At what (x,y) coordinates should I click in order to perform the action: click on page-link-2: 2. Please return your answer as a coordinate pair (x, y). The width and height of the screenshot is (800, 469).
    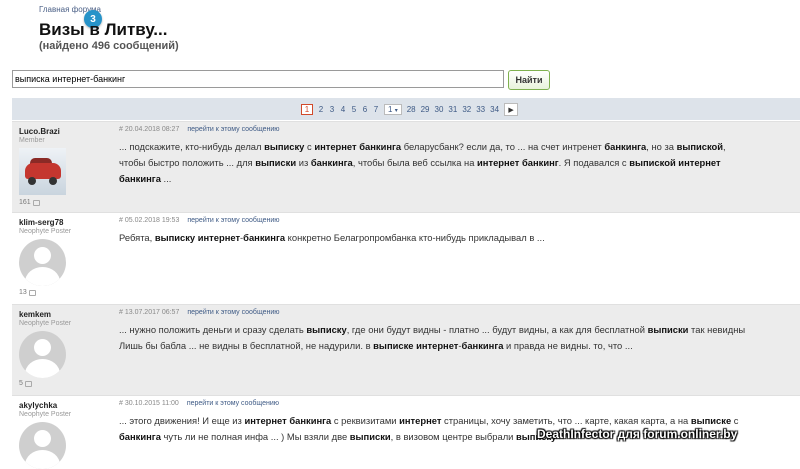
    Looking at the image, I should click on (321, 109).